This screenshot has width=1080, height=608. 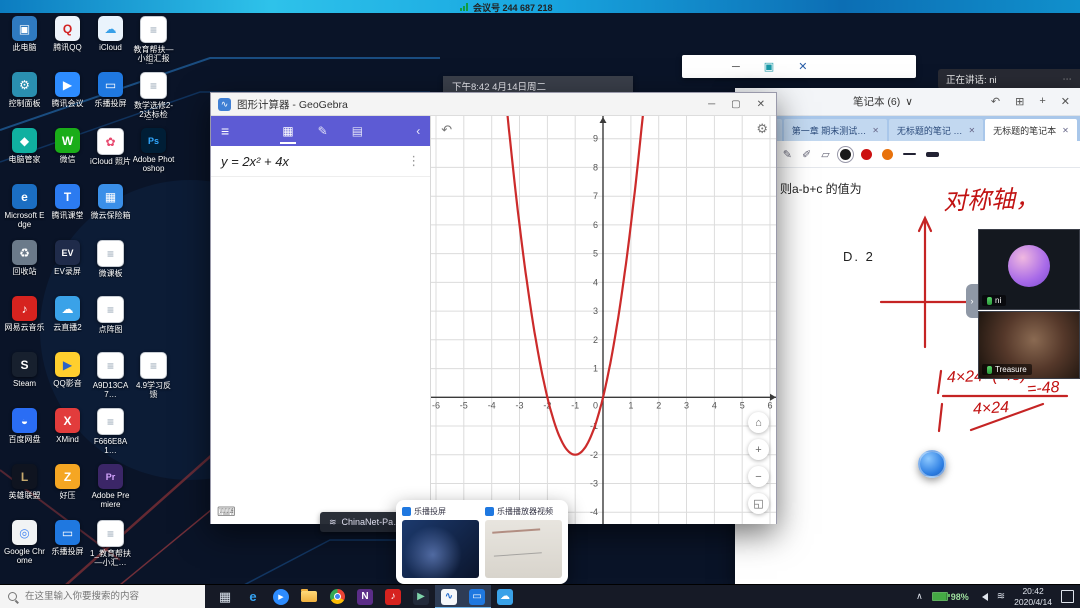 What do you see at coordinates (24, 268) in the screenshot?
I see `desktop-icon: ♻ 回收站` at bounding box center [24, 268].